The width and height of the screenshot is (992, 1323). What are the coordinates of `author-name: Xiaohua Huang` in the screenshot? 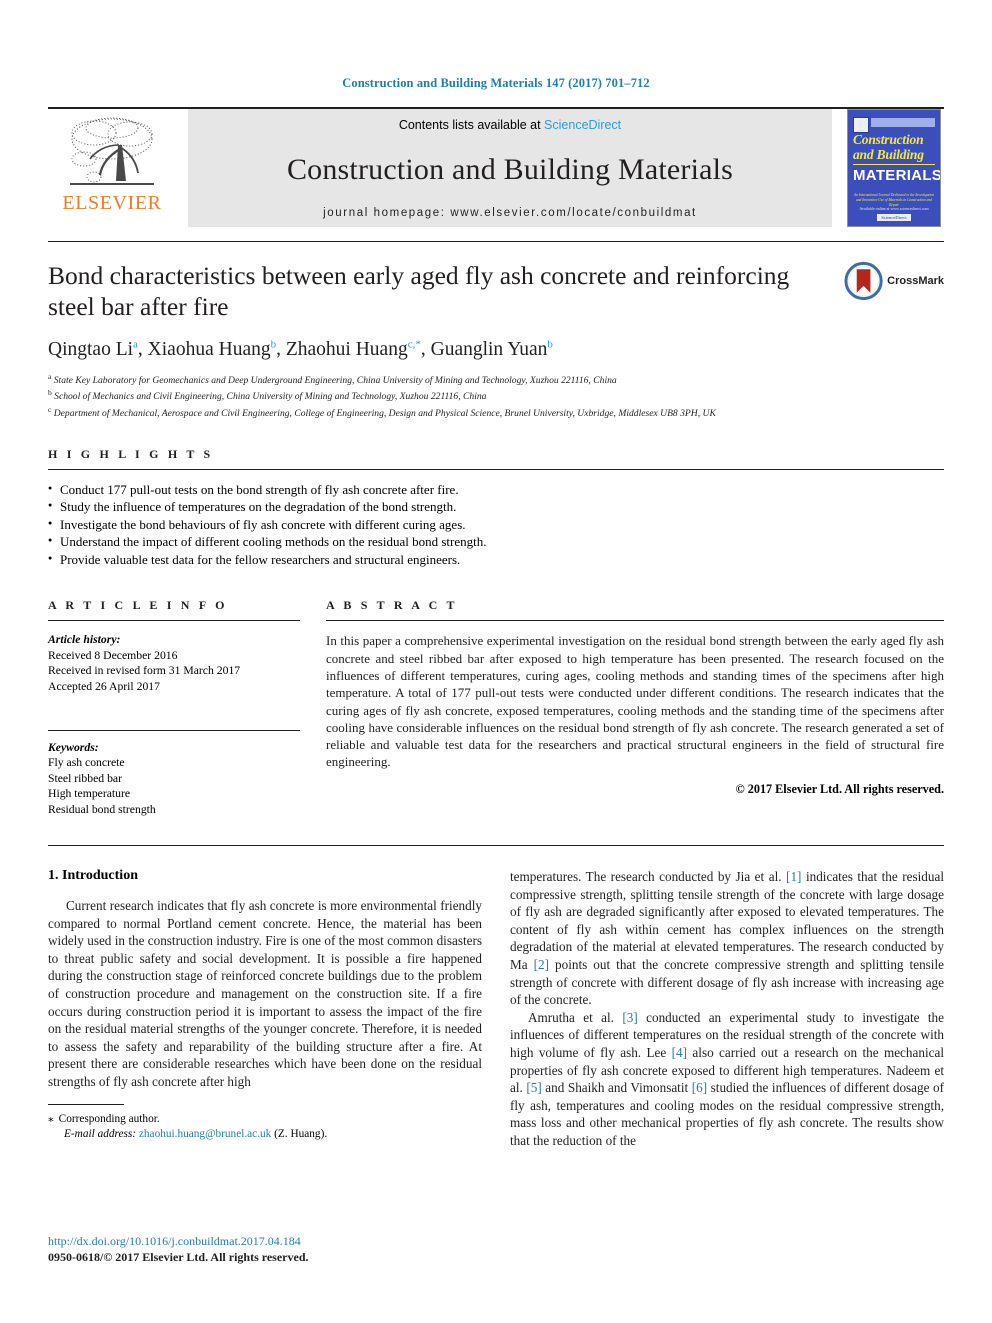 It's located at (209, 349).